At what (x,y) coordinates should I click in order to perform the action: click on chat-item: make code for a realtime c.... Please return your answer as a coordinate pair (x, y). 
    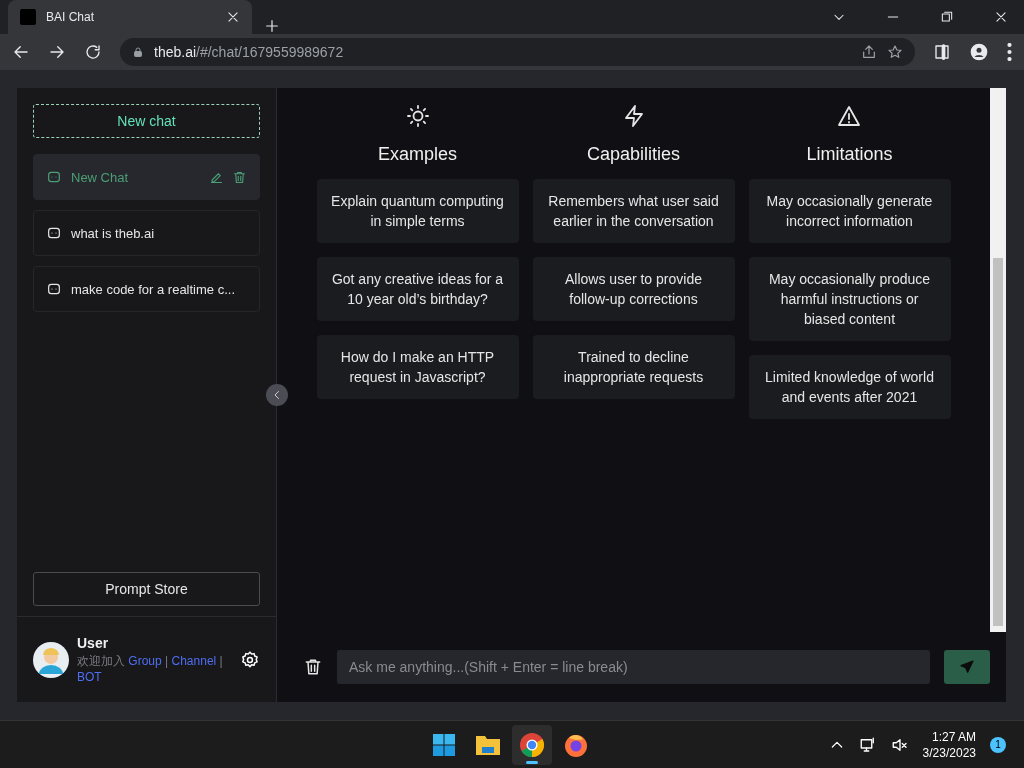
    Looking at the image, I should click on (146, 289).